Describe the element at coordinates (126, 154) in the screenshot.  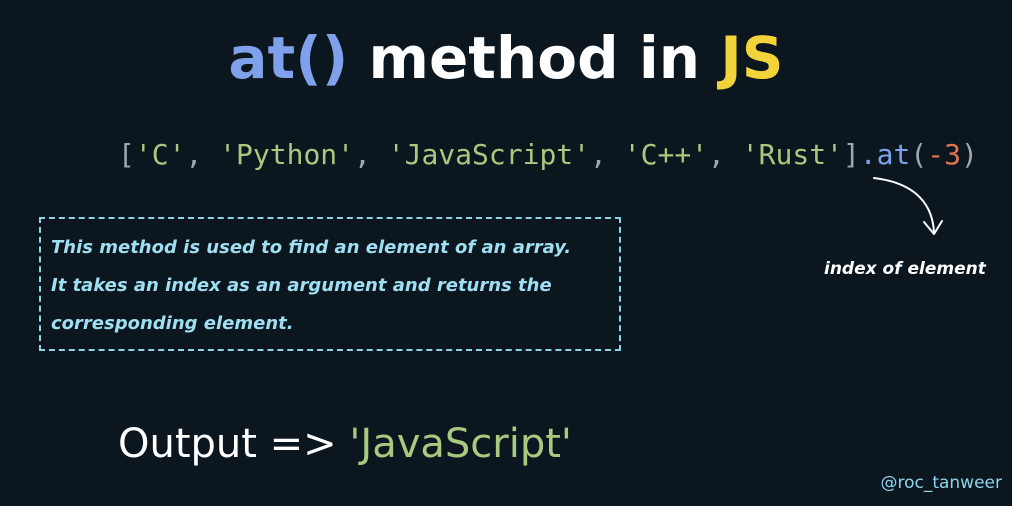
I see `code-open-bracket: [` at that location.